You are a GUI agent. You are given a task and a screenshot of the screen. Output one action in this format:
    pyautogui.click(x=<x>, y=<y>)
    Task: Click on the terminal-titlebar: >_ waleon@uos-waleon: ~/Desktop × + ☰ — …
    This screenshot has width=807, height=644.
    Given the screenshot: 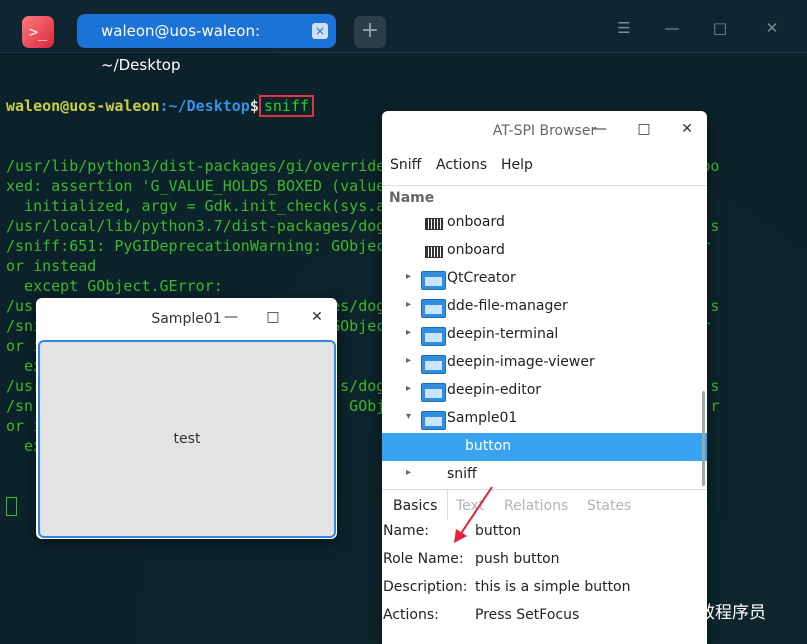 What is the action you would take?
    pyautogui.click(x=403, y=37)
    